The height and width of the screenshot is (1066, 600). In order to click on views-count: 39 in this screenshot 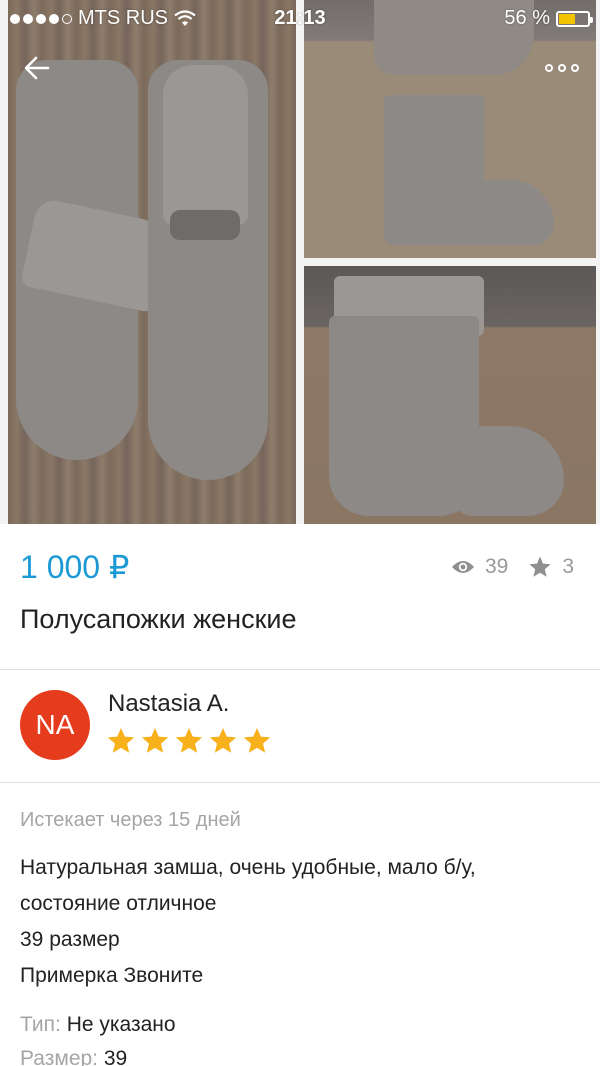, I will do `click(496, 566)`.